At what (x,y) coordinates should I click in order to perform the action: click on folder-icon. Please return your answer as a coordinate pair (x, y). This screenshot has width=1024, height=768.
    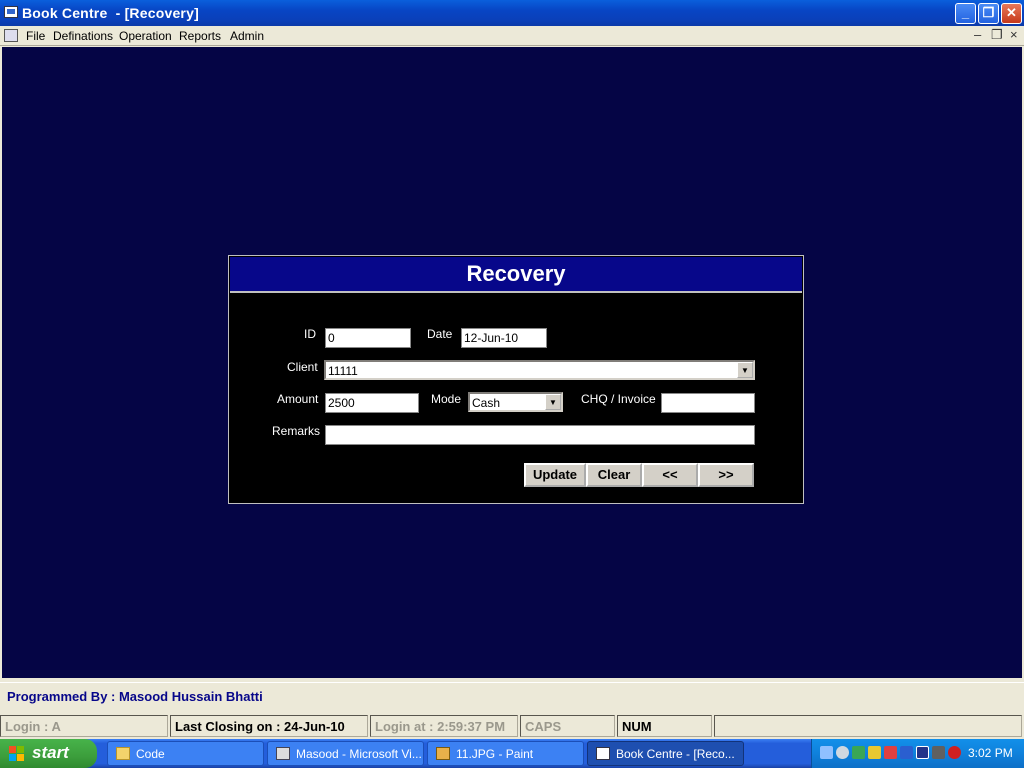
    Looking at the image, I should click on (123, 753).